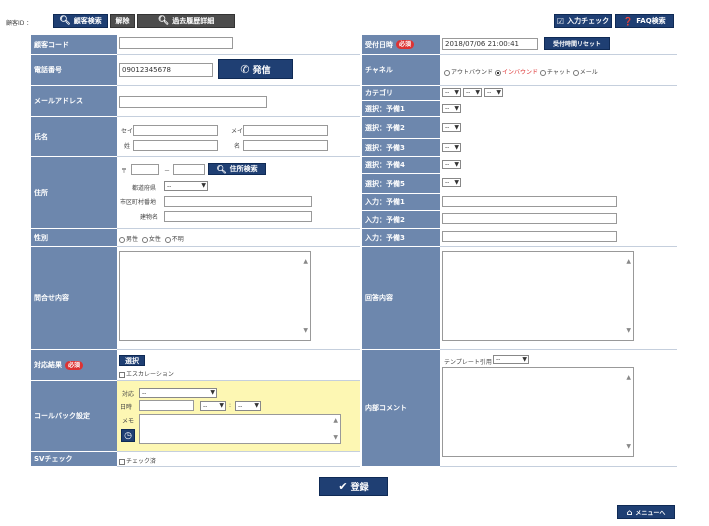 This screenshot has height=526, width=709. What do you see at coordinates (166, 70) in the screenshot?
I see `phone-input: 09012345678` at bounding box center [166, 70].